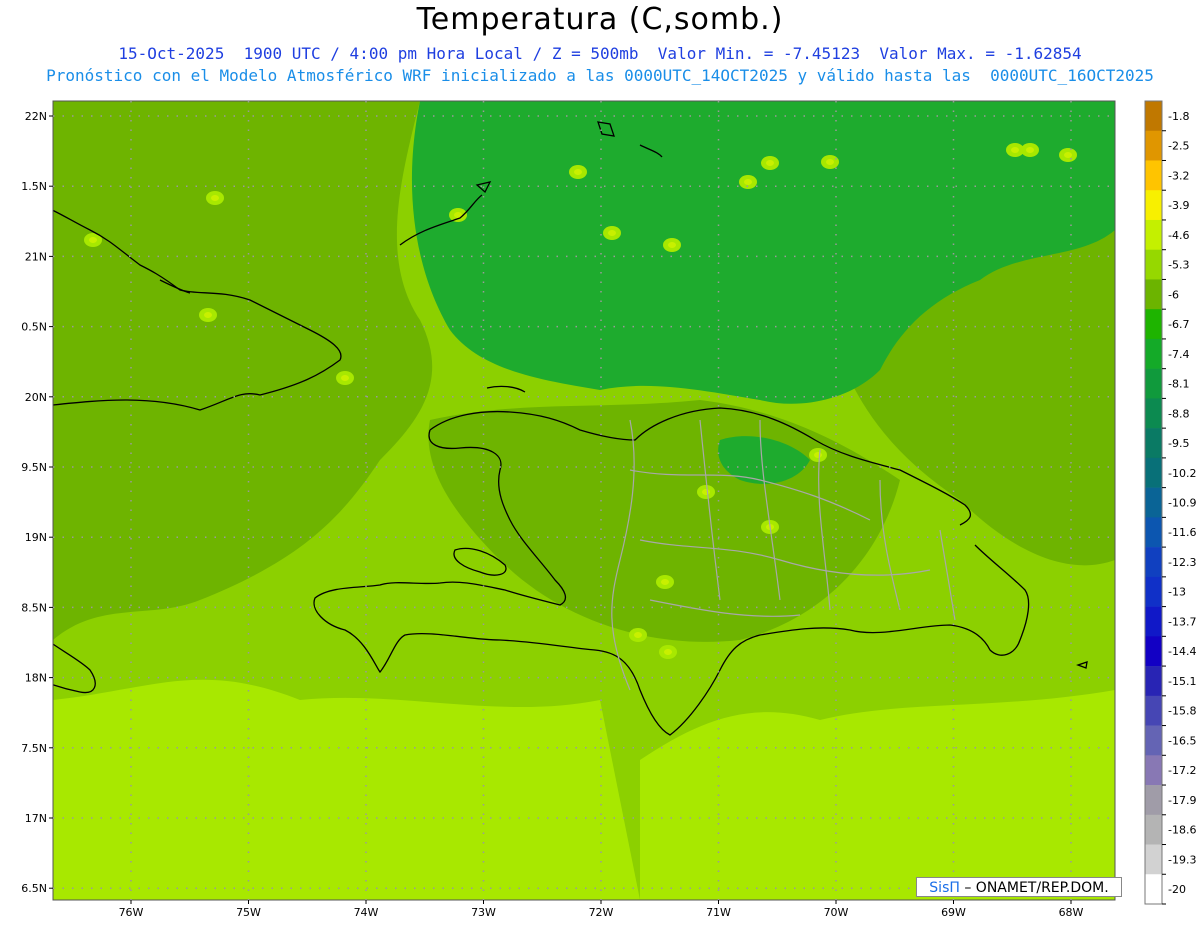 The width and height of the screenshot is (1200, 927). Describe the element at coordinates (1182, 830) in the screenshot. I see `legend-label: -18.6` at that location.